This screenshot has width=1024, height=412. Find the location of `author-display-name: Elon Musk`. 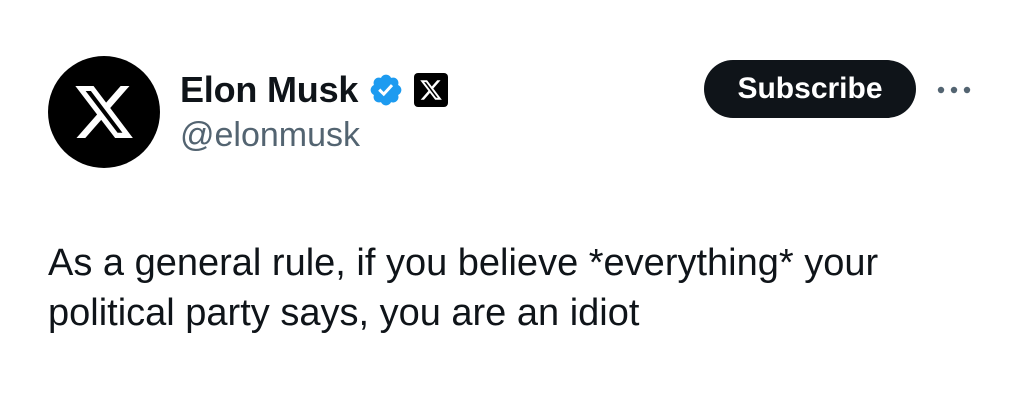

author-display-name: Elon Musk is located at coordinates (269, 90).